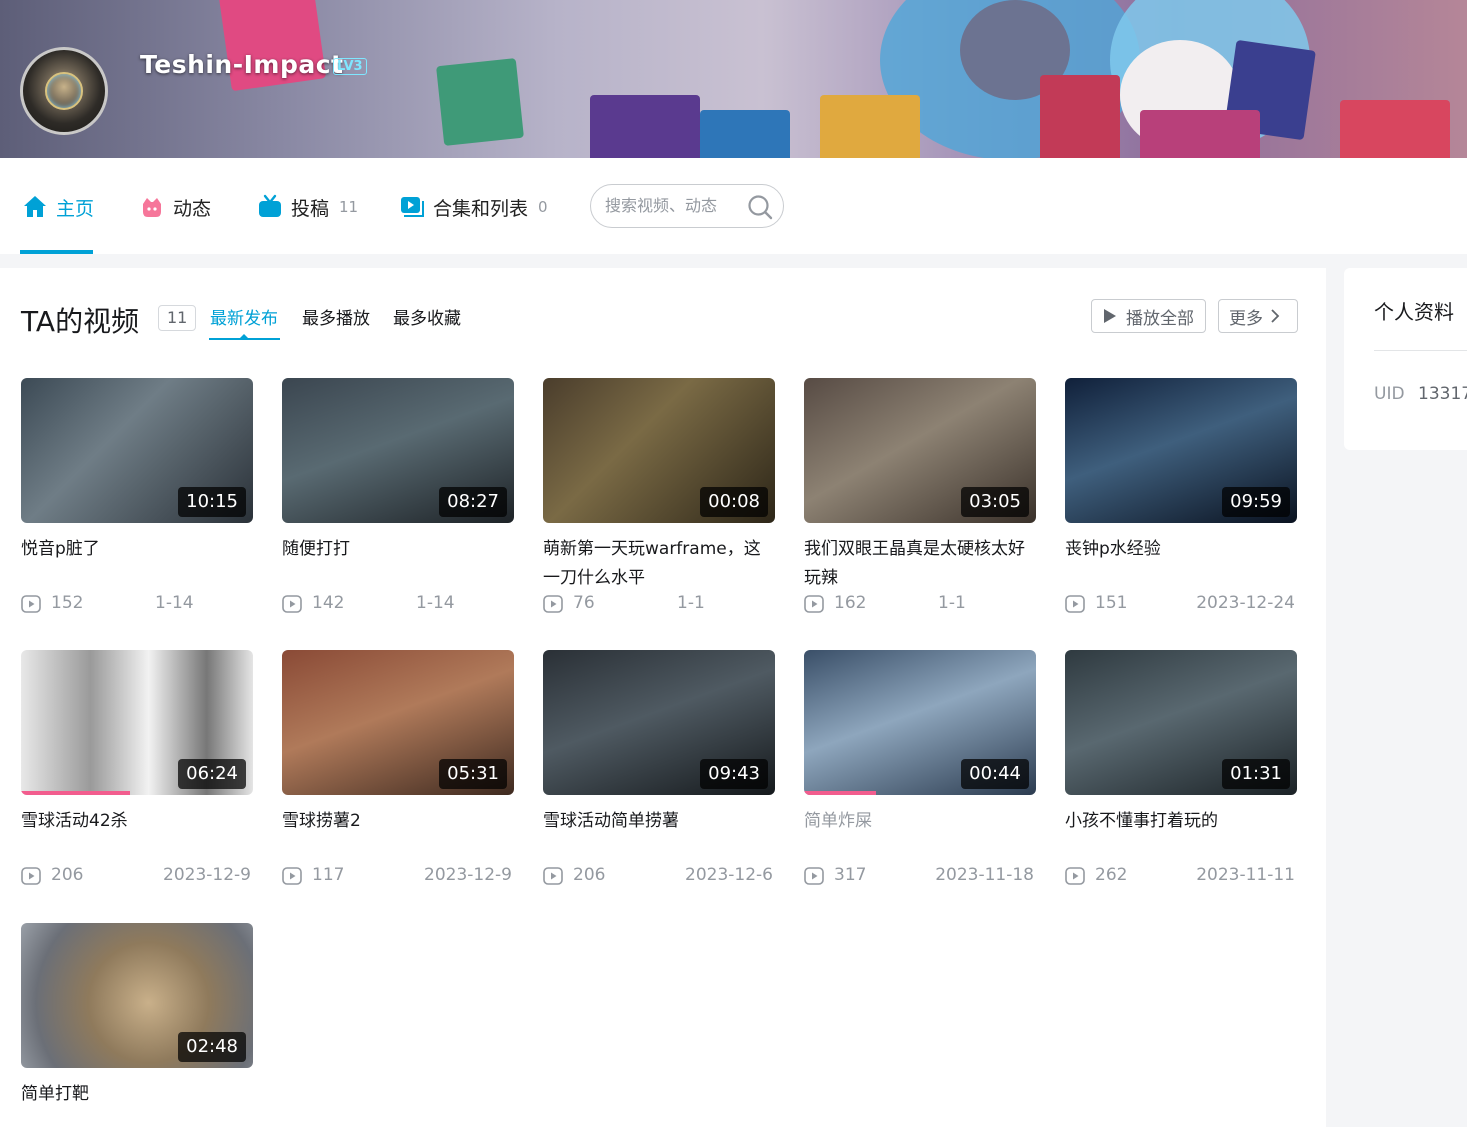  I want to click on video-card: 09:43 雪球活动简单捞薯 206 2023-12-6, so click(659, 769).